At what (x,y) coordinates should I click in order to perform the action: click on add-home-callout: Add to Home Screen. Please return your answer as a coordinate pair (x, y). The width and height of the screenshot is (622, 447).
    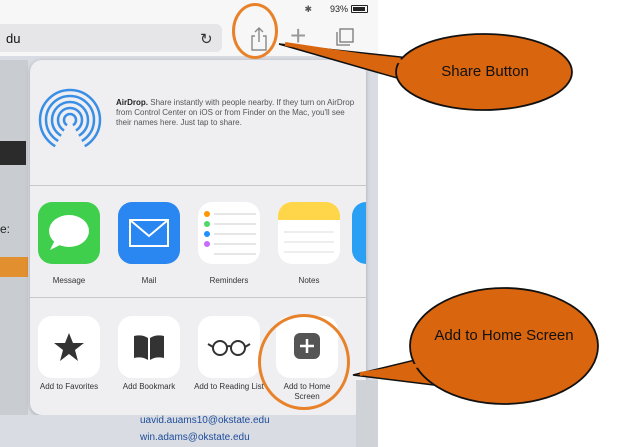
    Looking at the image, I should click on (504, 335).